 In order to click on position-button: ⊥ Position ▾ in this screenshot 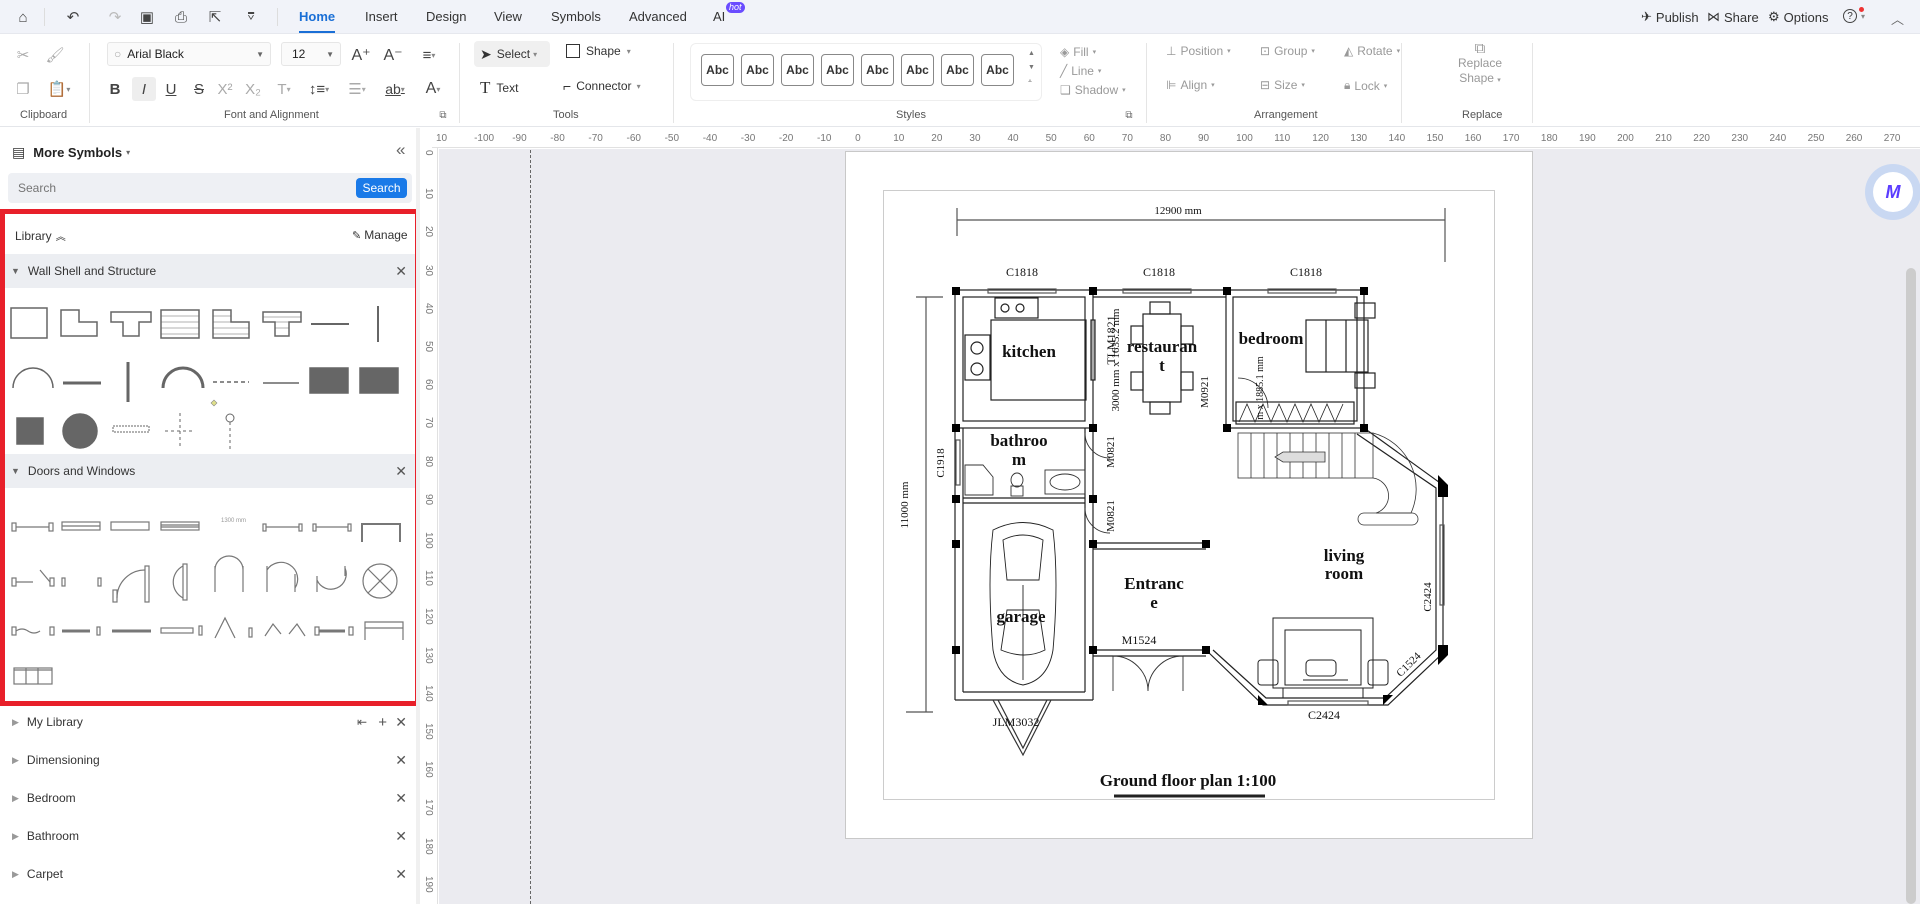, I will do `click(1198, 51)`.